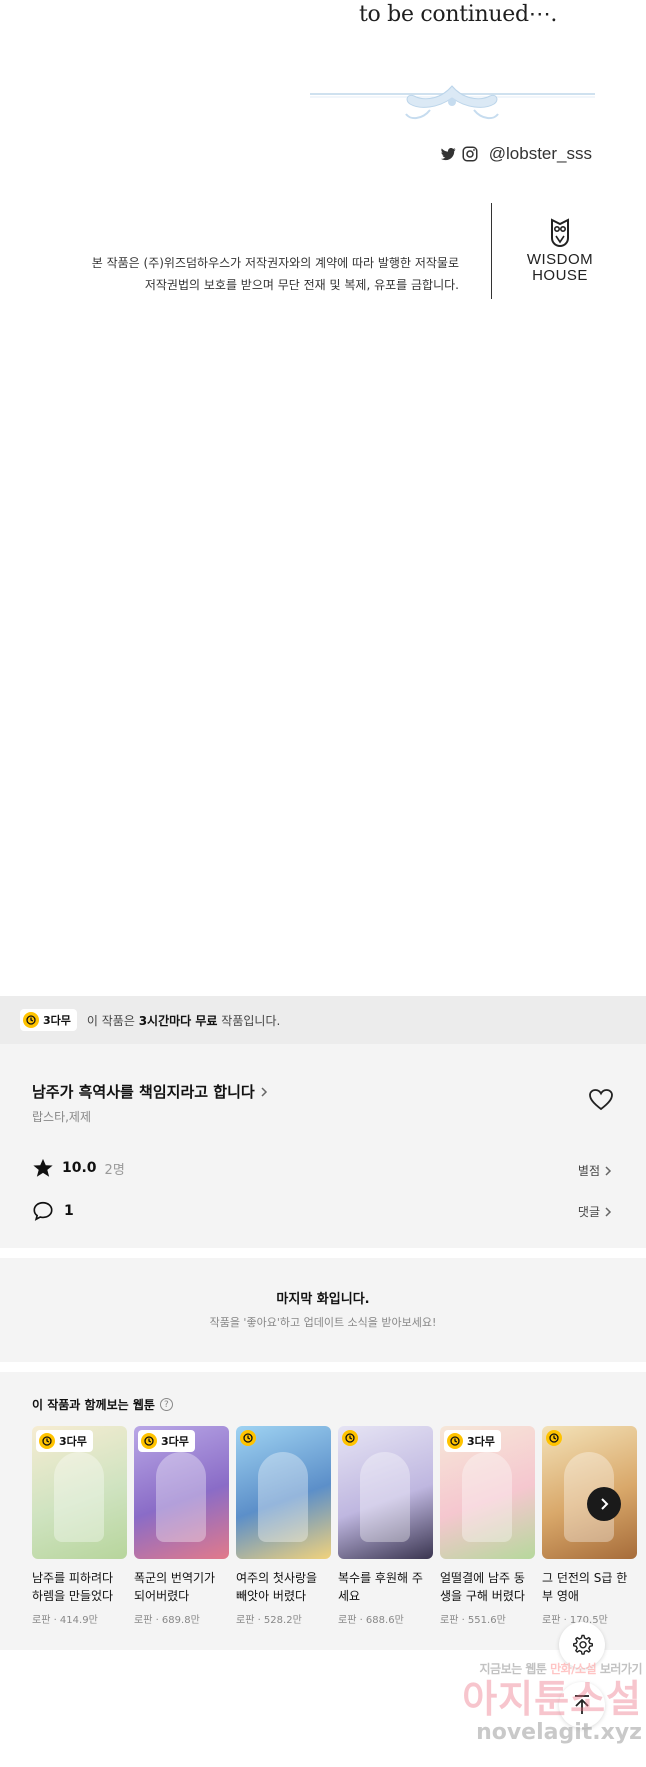 Image resolution: width=646 pixels, height=1767 pixels. I want to click on watermark: 지금보는 웹툰 만화/소설 보러가기 아지툰소설 novelagit.xyz, so click(542, 1702).